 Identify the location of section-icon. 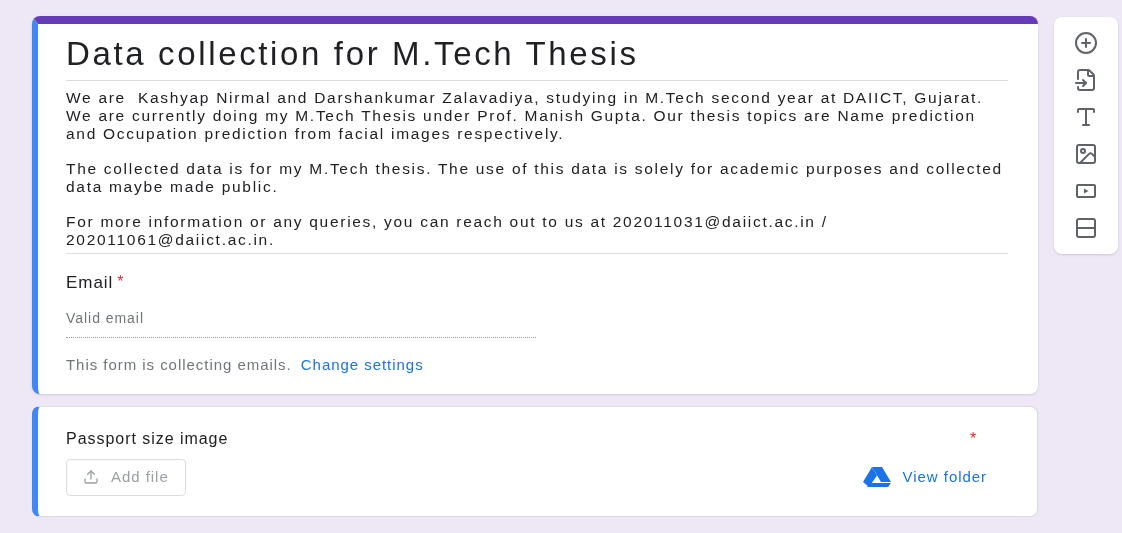
(1086, 227).